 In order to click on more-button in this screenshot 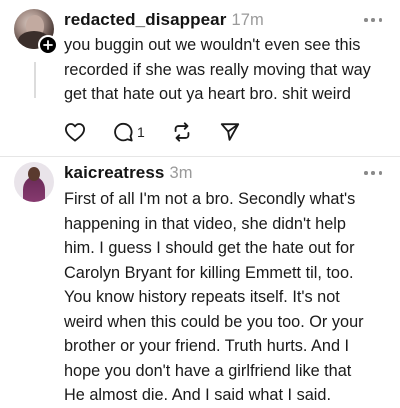, I will do `click(373, 173)`.